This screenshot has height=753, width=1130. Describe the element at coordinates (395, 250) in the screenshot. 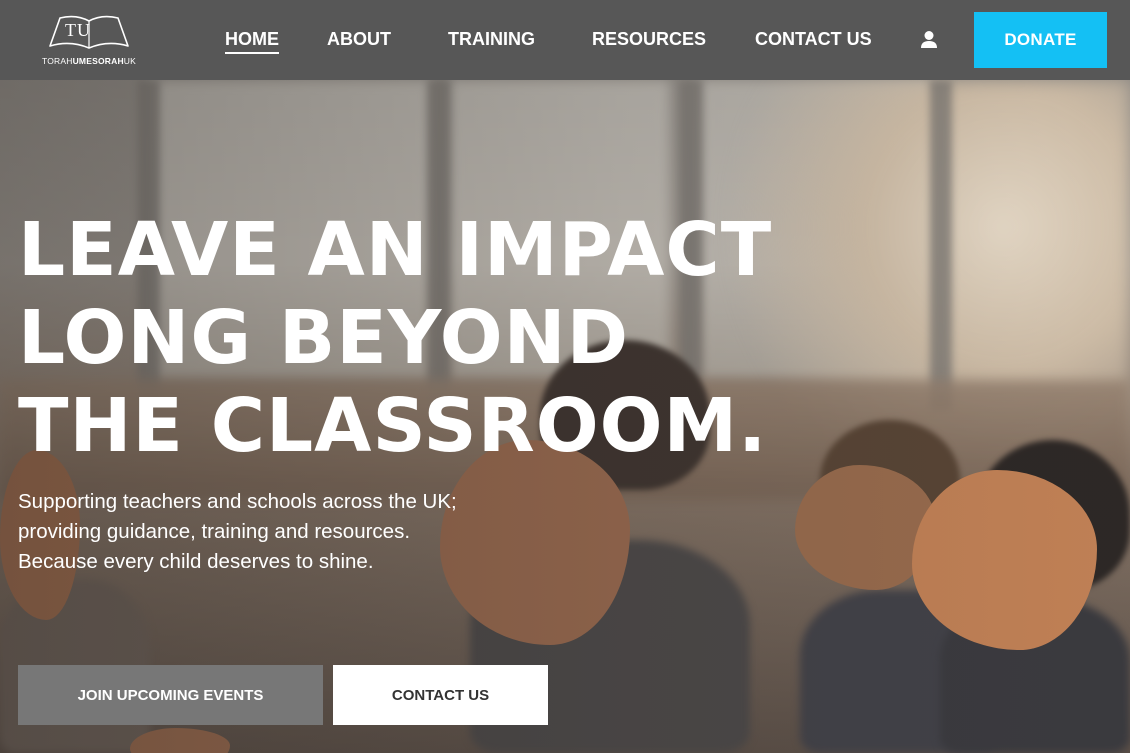

I see `headline-line: LEAVE AN IMPACT` at that location.